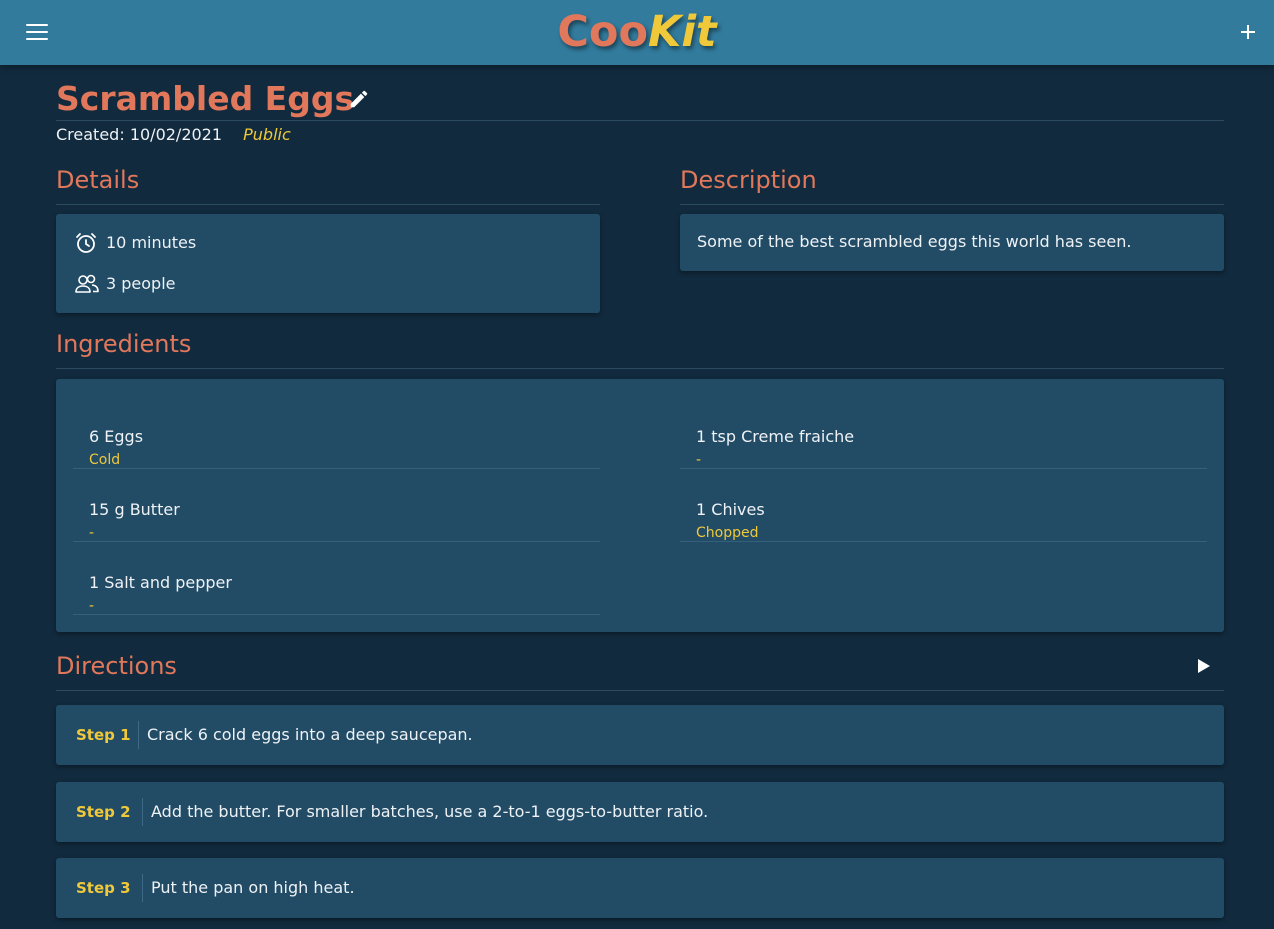  What do you see at coordinates (86, 243) in the screenshot?
I see `alarm-clock-icon` at bounding box center [86, 243].